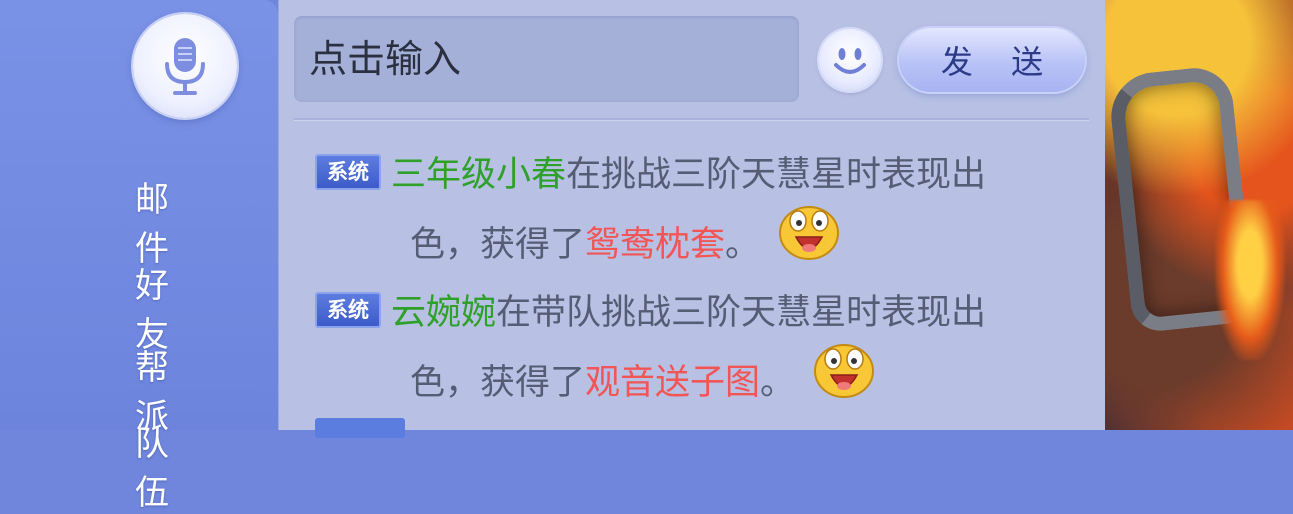  I want to click on message-text: 在带队挑战三阶天慧星时表现出, so click(741, 313).